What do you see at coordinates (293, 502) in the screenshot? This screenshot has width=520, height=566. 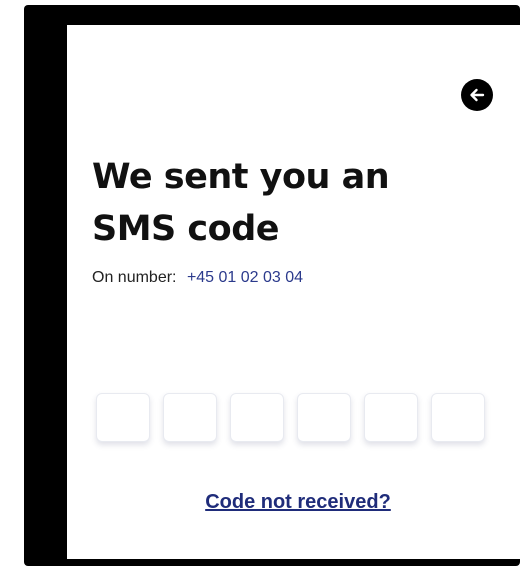 I see `code-not-received-link: Code not received?` at bounding box center [293, 502].